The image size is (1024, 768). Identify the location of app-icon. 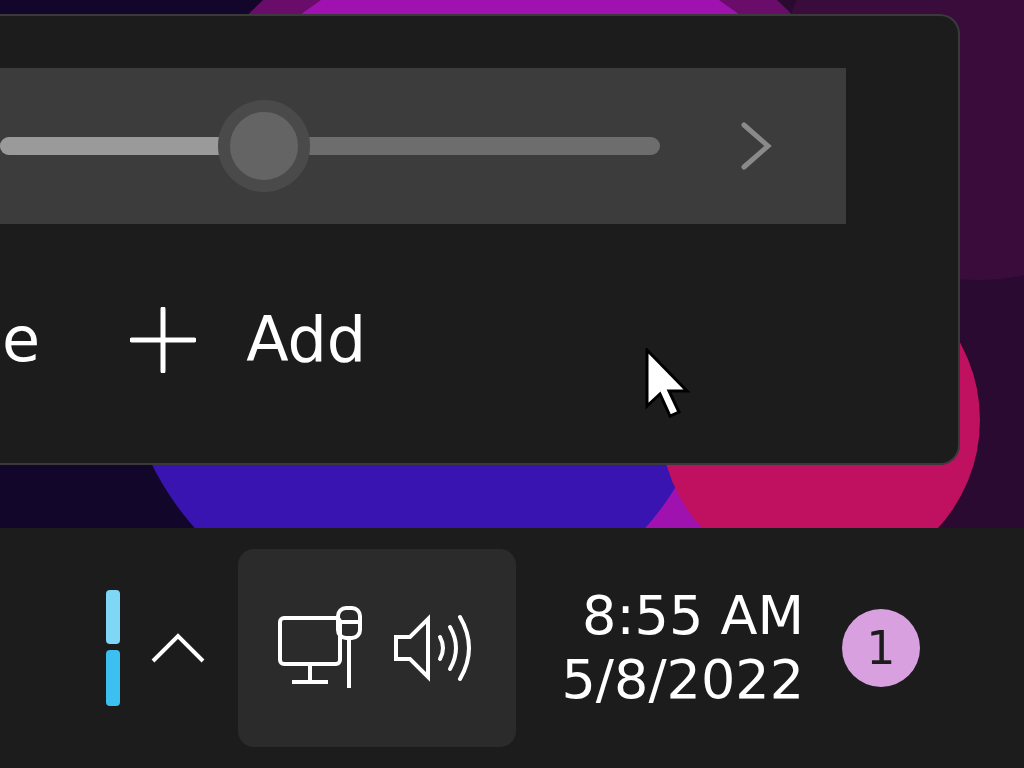
(113, 648).